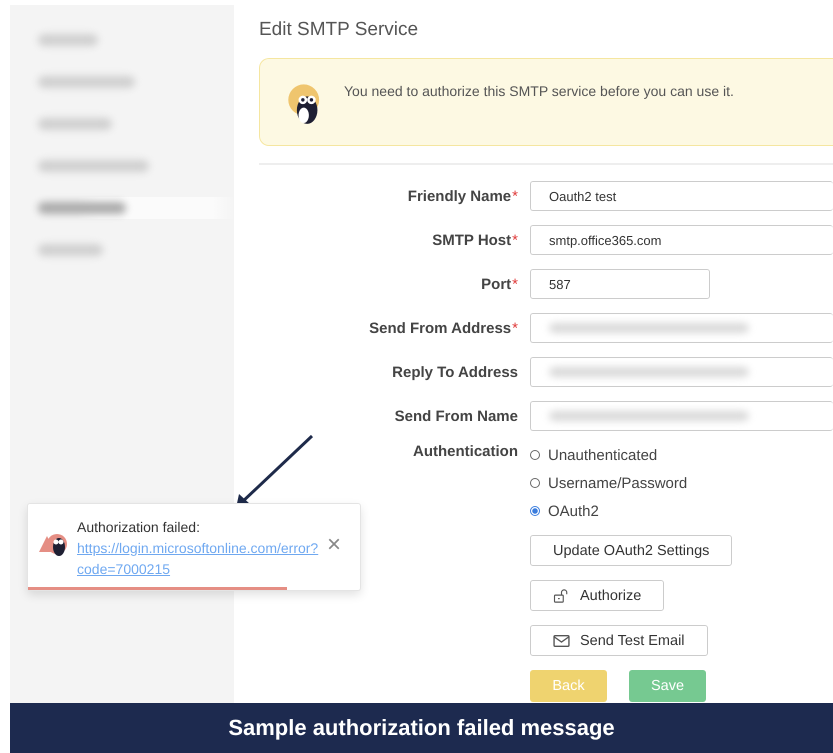  I want to click on action-button: Authorize, so click(597, 595).